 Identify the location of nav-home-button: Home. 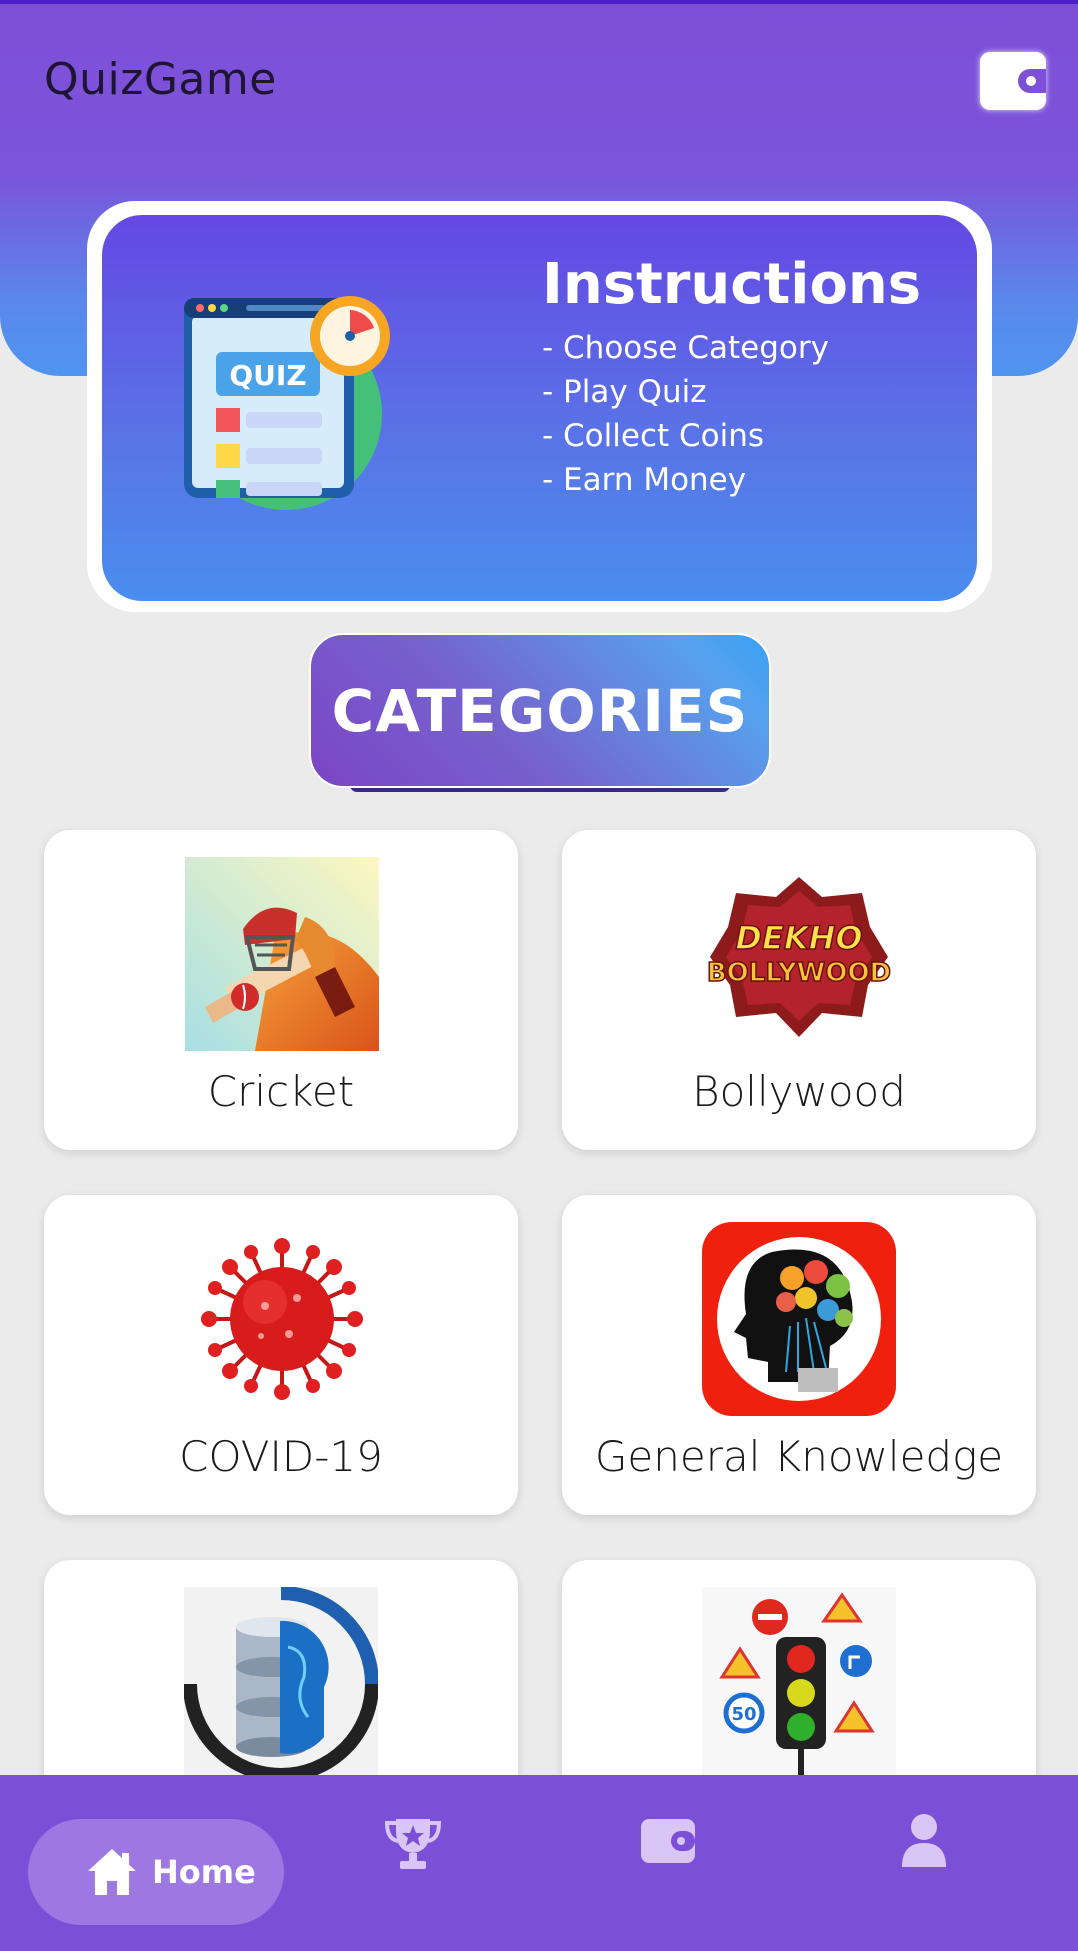
(156, 1872).